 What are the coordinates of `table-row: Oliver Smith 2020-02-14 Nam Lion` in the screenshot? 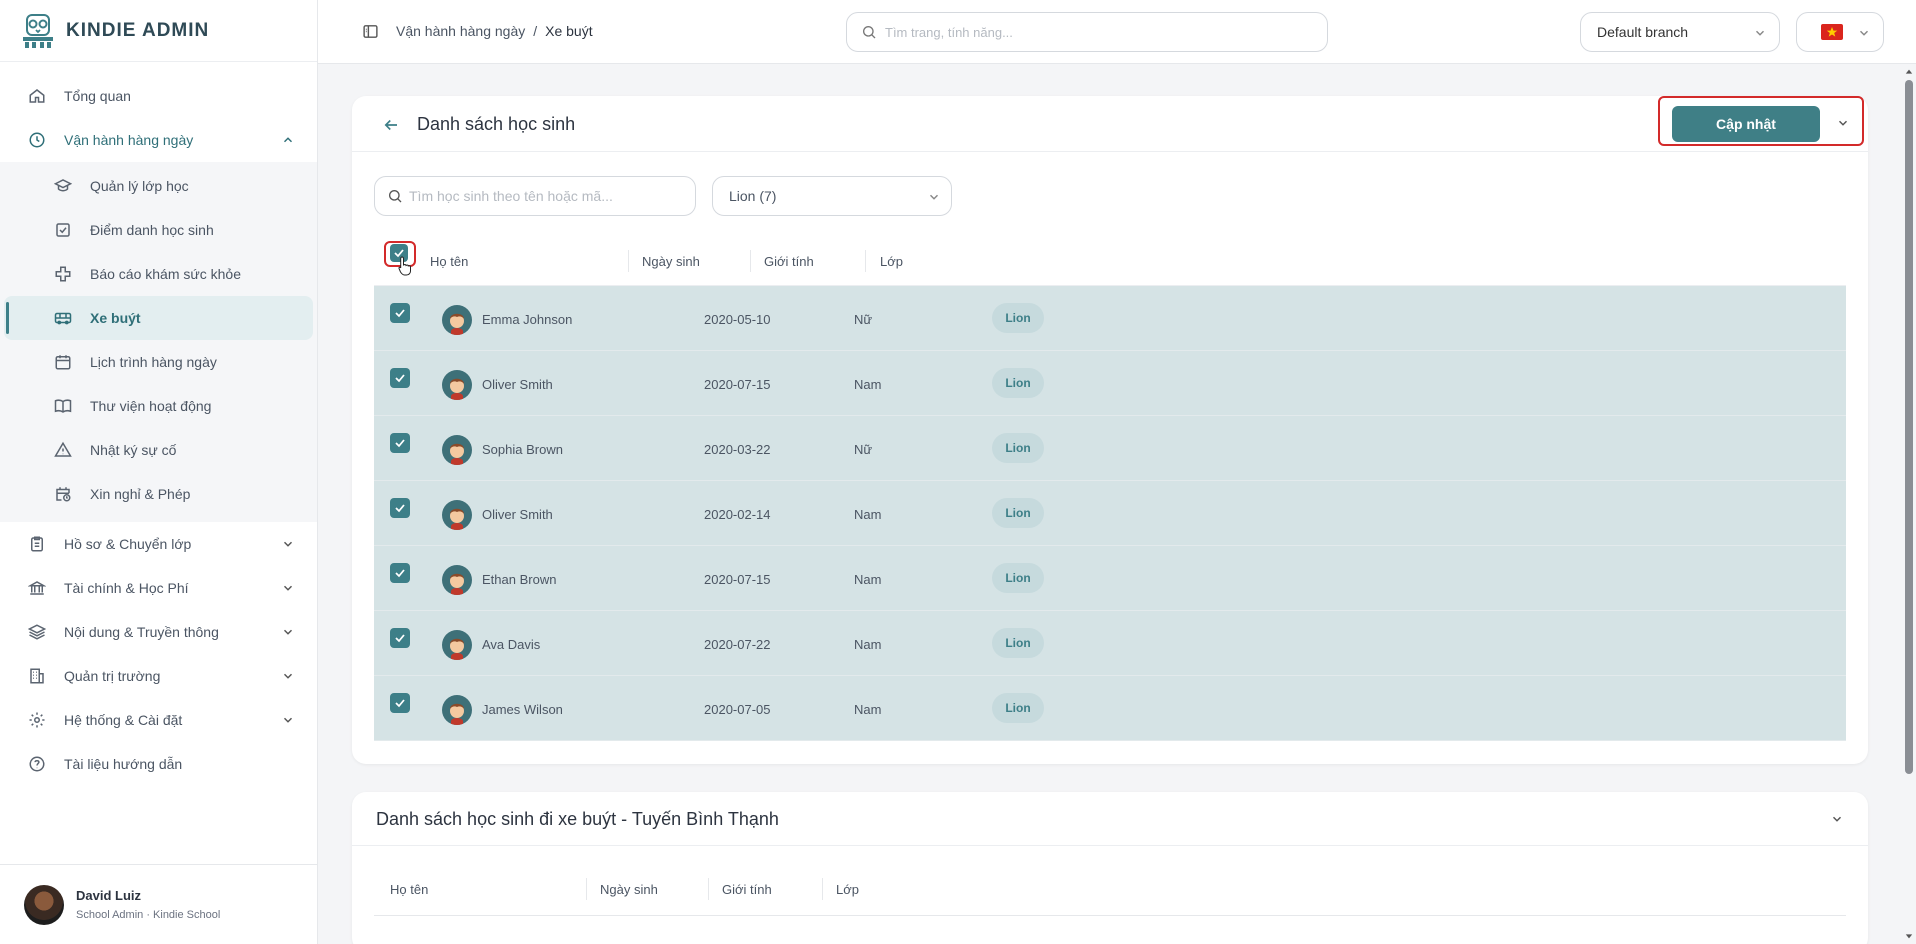 It's located at (1110, 513).